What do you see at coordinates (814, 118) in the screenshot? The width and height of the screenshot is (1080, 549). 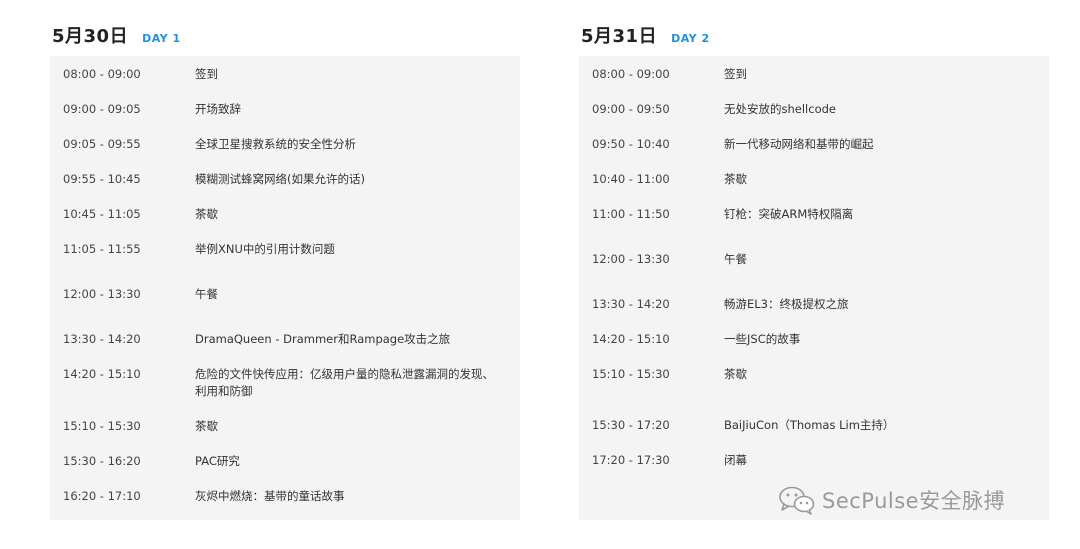 I see `schedule-row: 09:00 - 09:50 无处安放的shellcode` at bounding box center [814, 118].